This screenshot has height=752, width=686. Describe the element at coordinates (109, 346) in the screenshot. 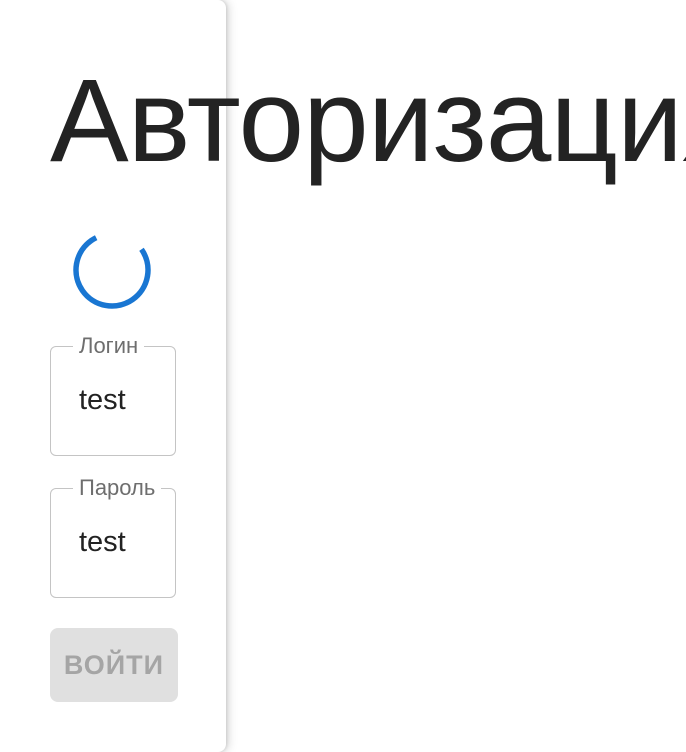

I see `login-label: Логин` at that location.